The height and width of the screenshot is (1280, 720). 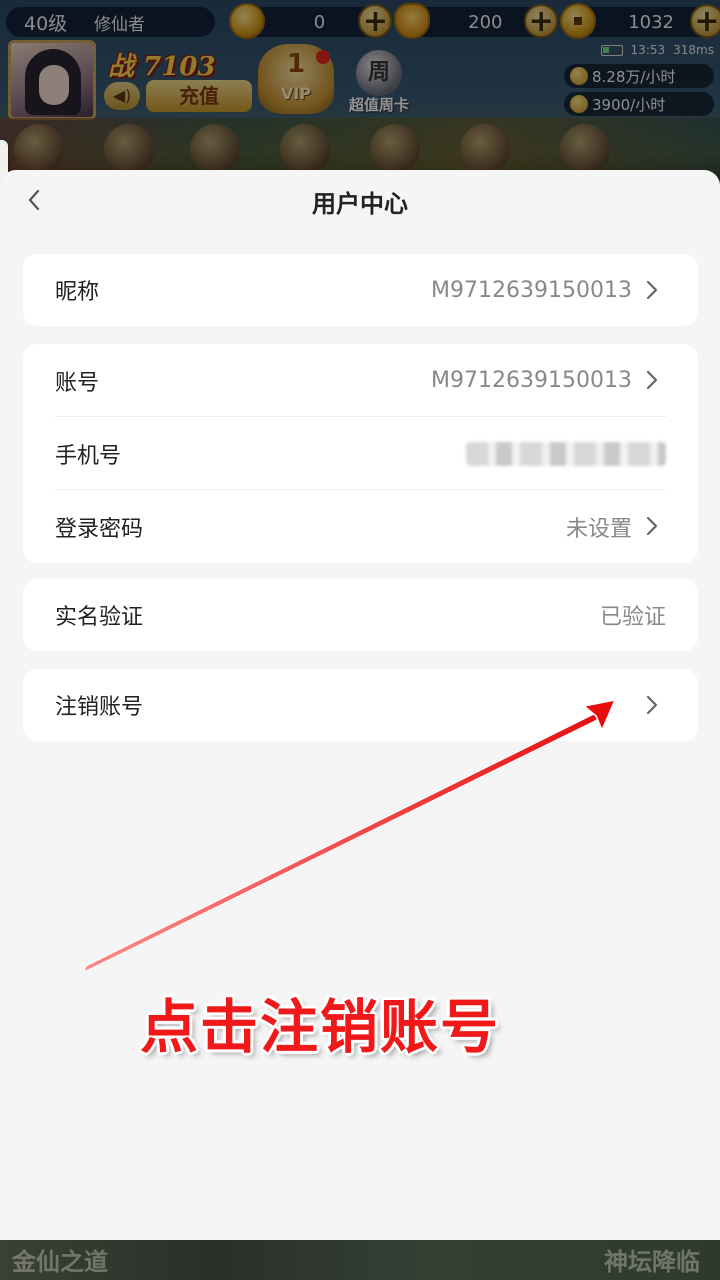 What do you see at coordinates (77, 292) in the screenshot?
I see `row-label: 昵称` at bounding box center [77, 292].